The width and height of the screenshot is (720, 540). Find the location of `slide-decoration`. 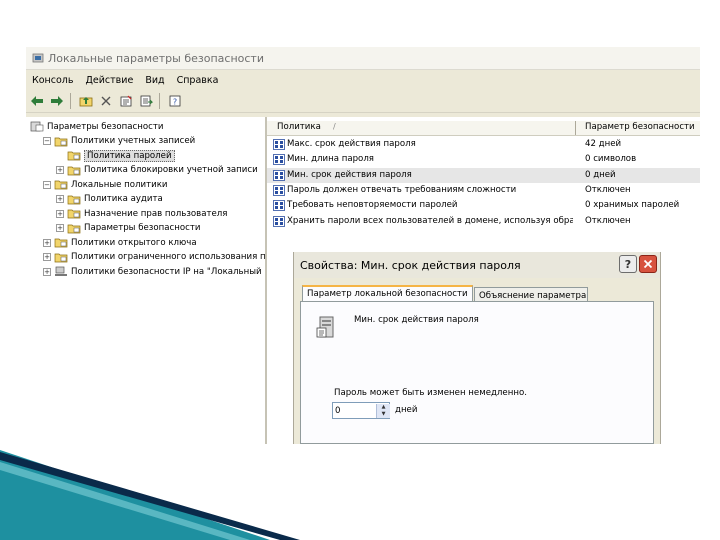

slide-decoration is located at coordinates (150, 495).